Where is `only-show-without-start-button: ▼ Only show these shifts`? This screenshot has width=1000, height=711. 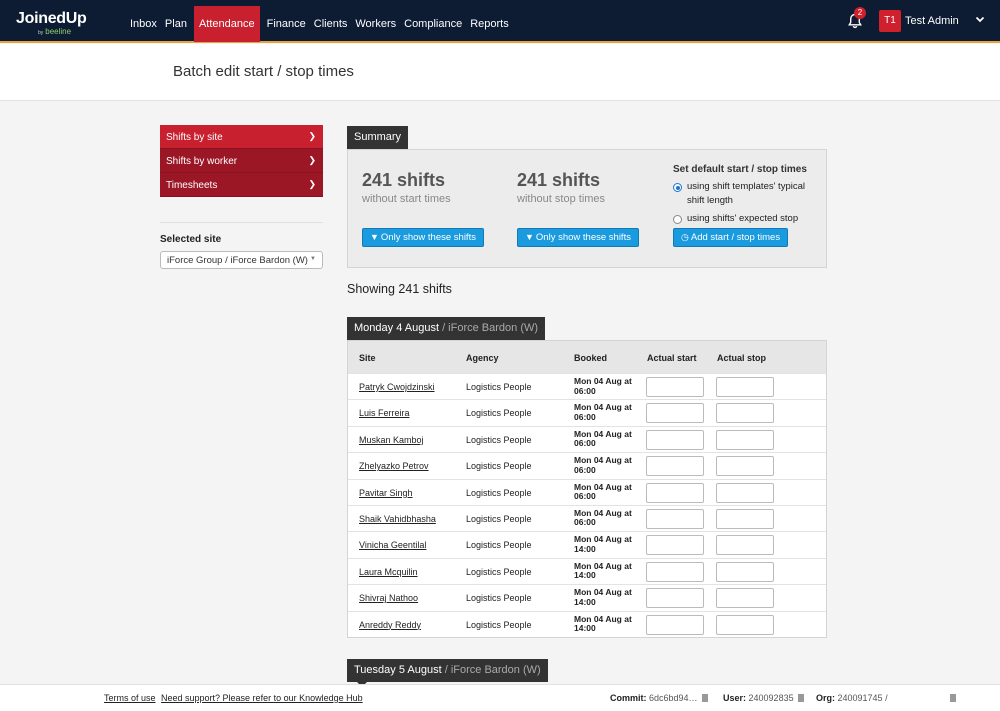 only-show-without-start-button: ▼ Only show these shifts is located at coordinates (423, 237).